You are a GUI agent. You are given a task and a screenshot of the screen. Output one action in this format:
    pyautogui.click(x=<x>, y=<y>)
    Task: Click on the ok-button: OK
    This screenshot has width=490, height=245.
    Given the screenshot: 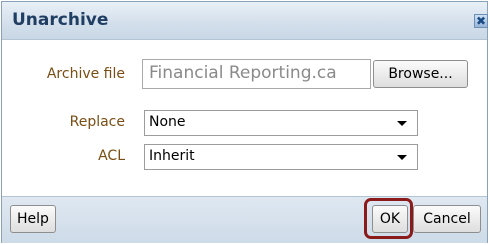 What is the action you would take?
    pyautogui.click(x=390, y=219)
    